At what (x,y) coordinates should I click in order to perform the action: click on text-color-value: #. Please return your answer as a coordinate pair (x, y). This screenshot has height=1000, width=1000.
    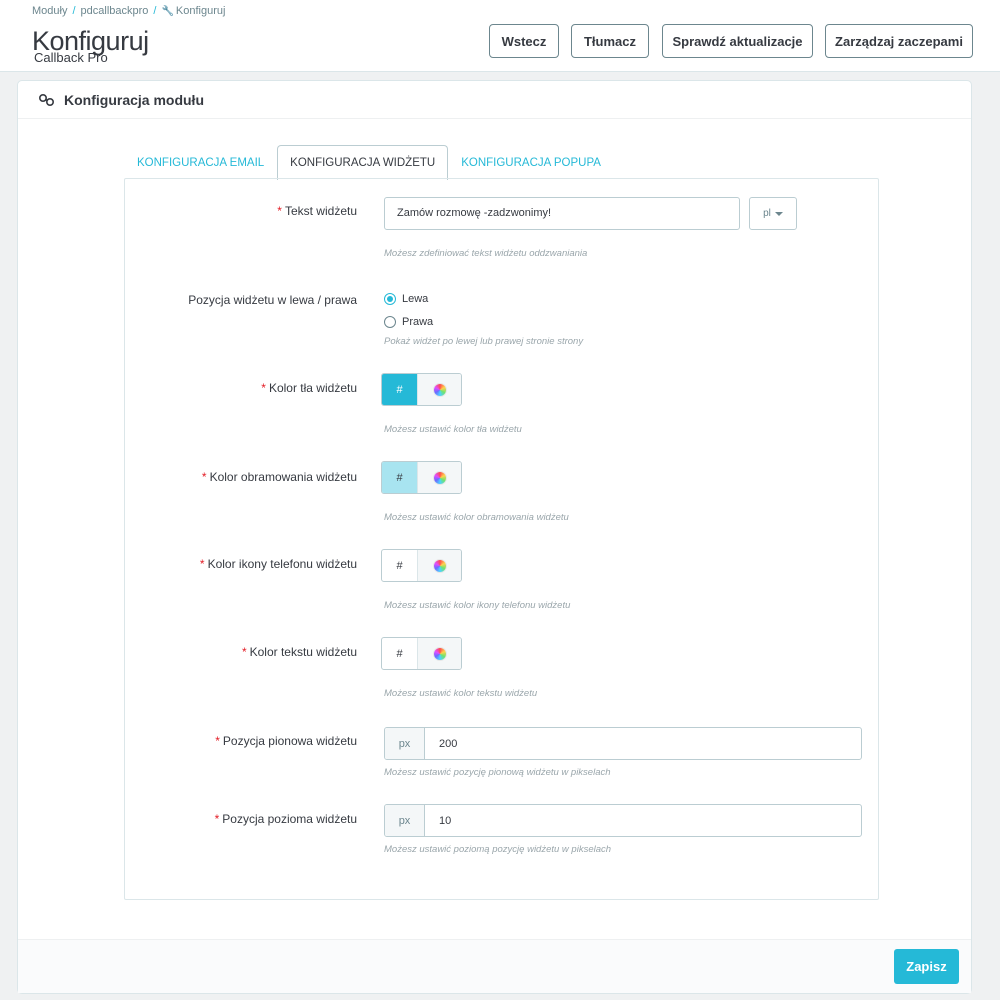
    Looking at the image, I should click on (400, 653).